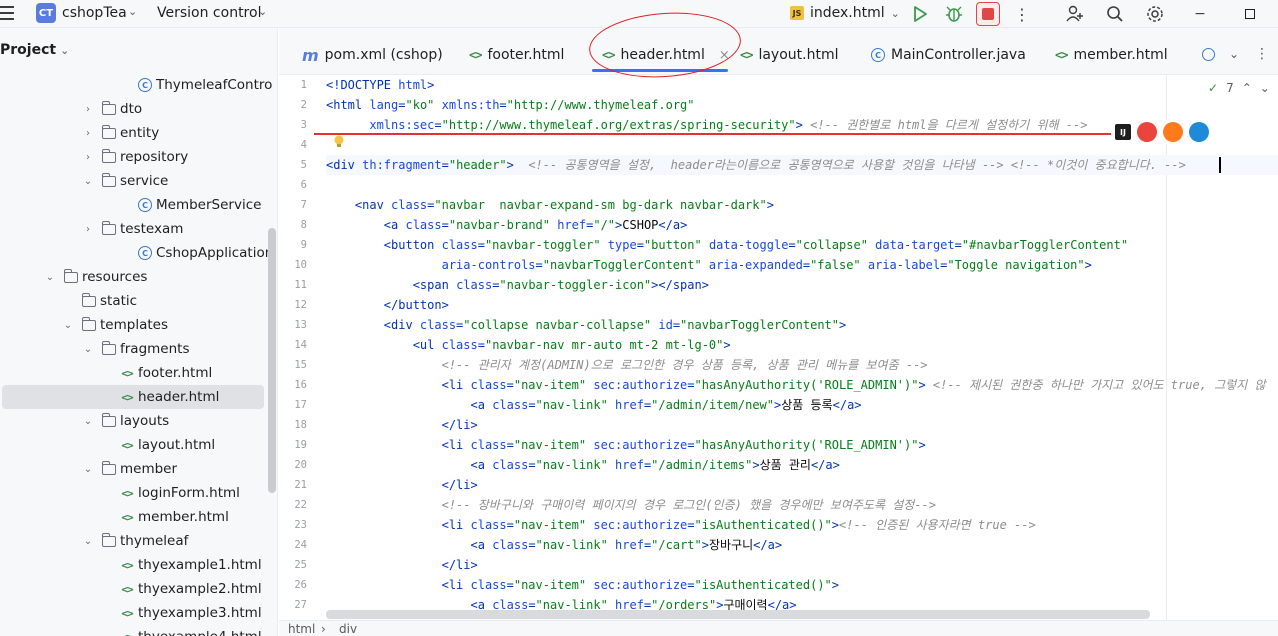 The height and width of the screenshot is (636, 1278). What do you see at coordinates (301, 629) in the screenshot?
I see `breadcrumb-html: html` at bounding box center [301, 629].